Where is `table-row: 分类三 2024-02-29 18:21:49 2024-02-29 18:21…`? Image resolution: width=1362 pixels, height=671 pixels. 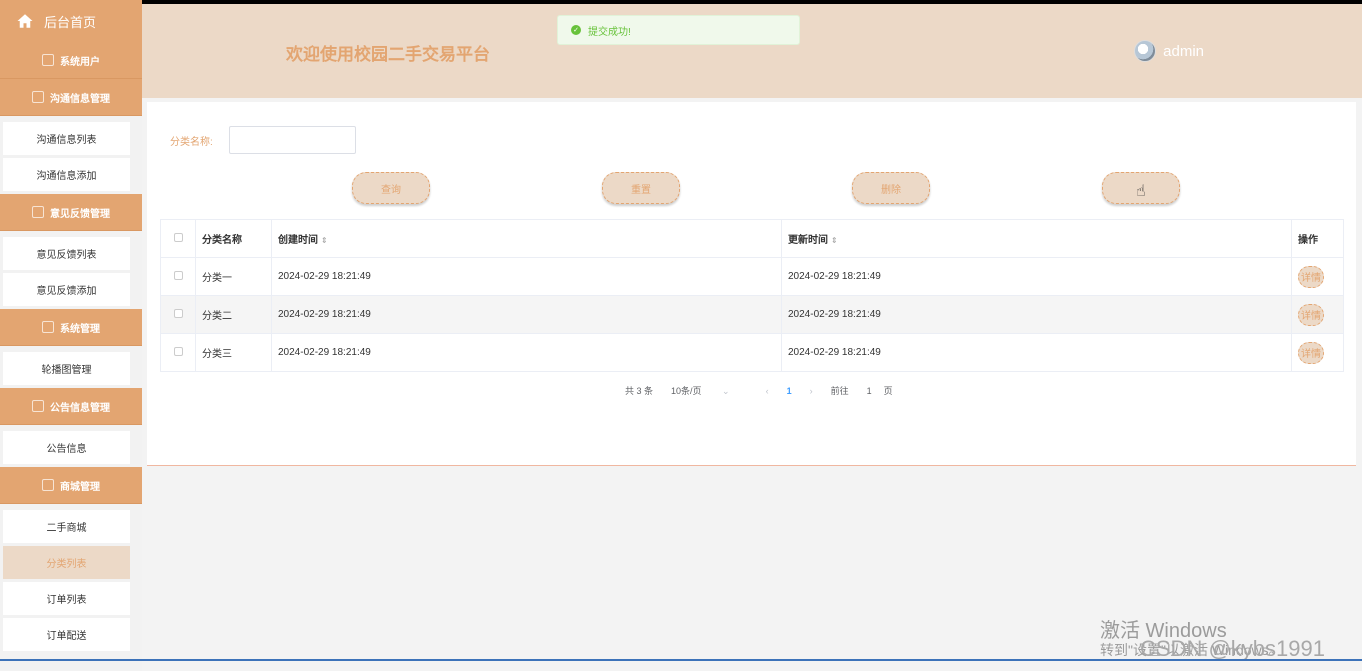 table-row: 分类三 2024-02-29 18:21:49 2024-02-29 18:21… is located at coordinates (752, 352).